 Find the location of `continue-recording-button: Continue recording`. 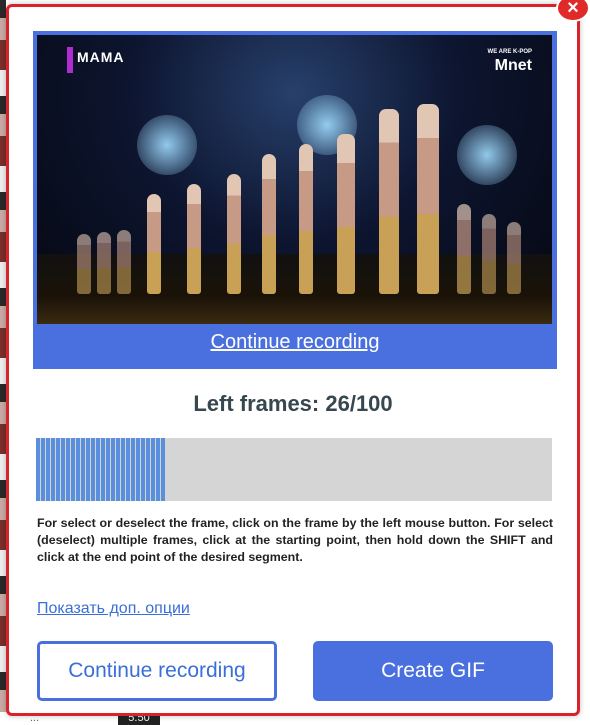

continue-recording-button: Continue recording is located at coordinates (157, 671).